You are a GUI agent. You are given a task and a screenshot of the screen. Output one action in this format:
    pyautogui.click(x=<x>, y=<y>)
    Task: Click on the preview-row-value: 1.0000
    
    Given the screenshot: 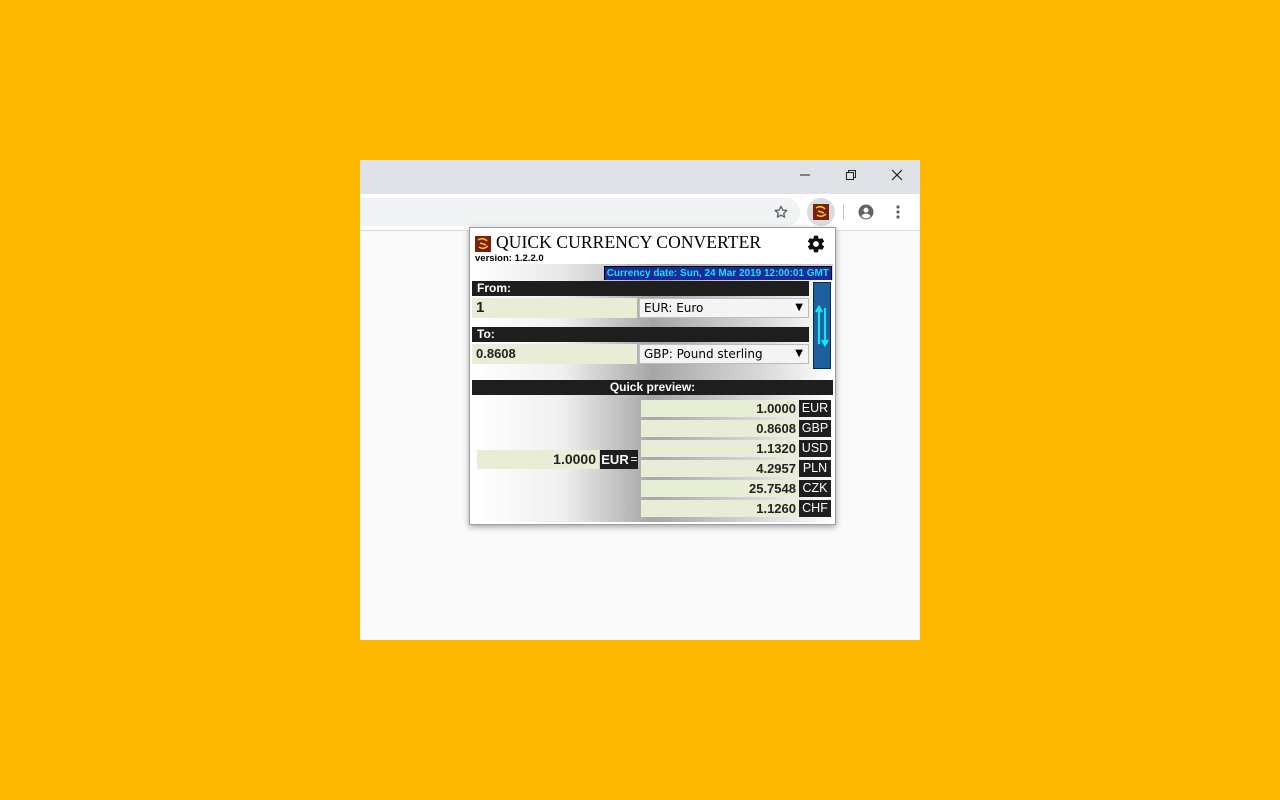 What is the action you would take?
    pyautogui.click(x=719, y=408)
    